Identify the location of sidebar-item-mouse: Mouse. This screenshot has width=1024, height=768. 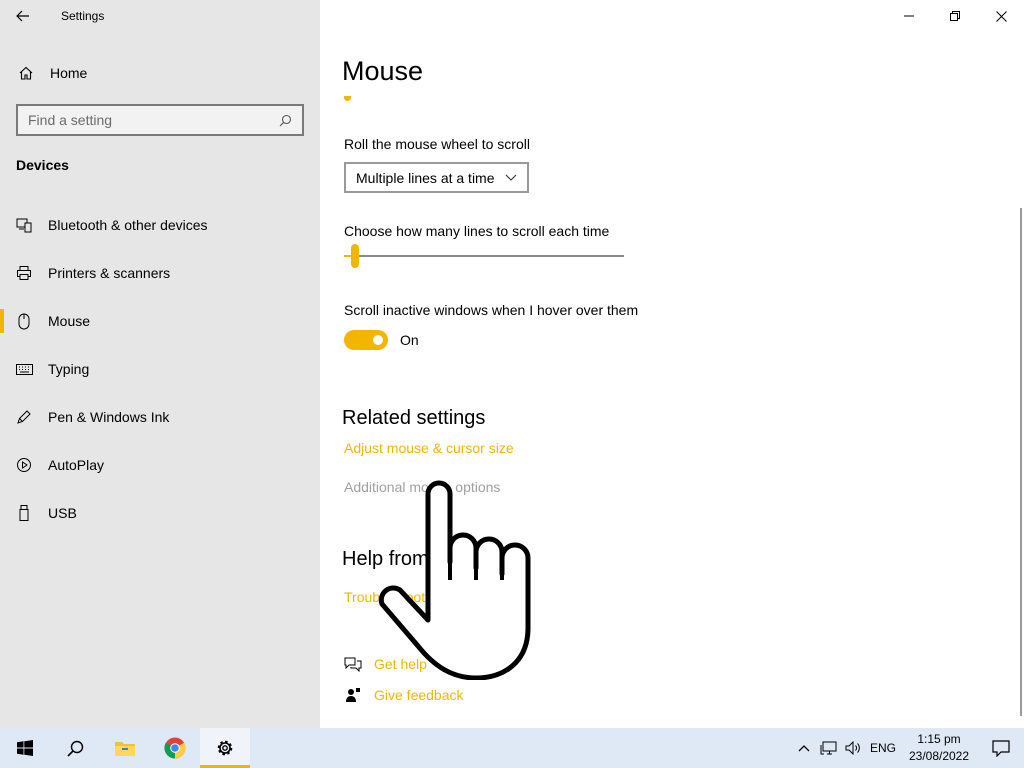
(160, 321).